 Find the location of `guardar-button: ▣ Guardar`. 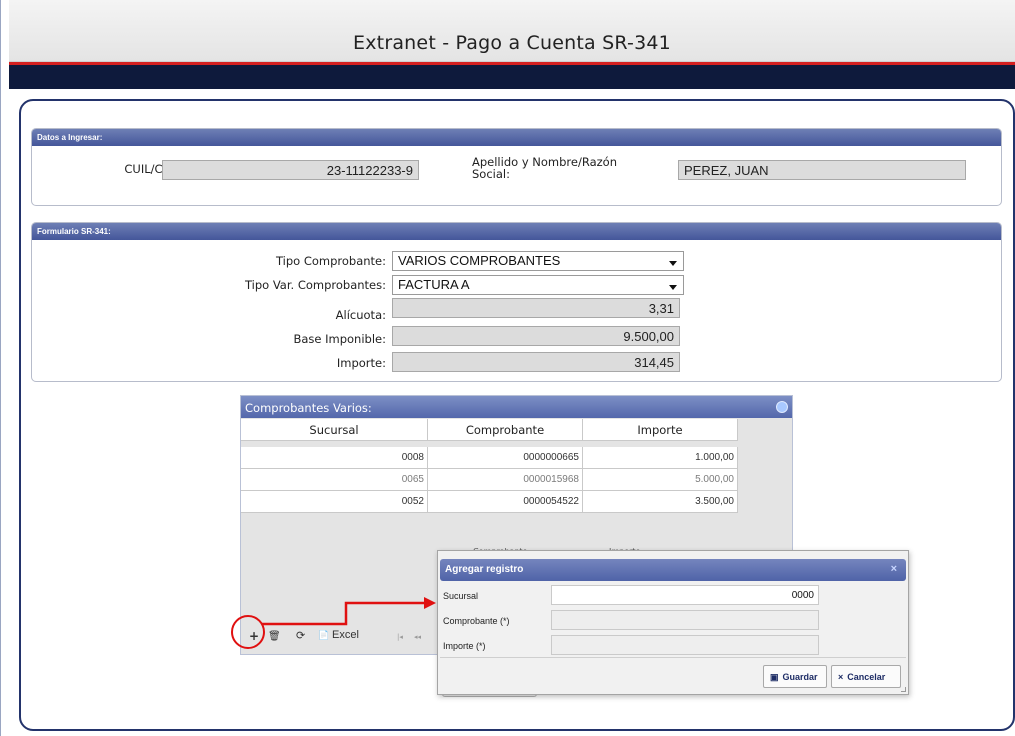

guardar-button: ▣ Guardar is located at coordinates (795, 676).